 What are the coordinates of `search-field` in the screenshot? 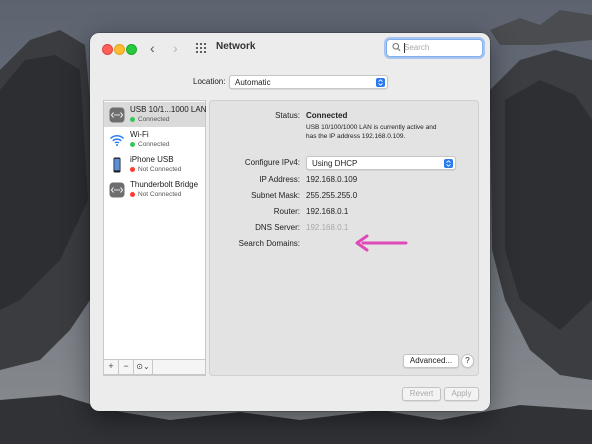 It's located at (434, 48).